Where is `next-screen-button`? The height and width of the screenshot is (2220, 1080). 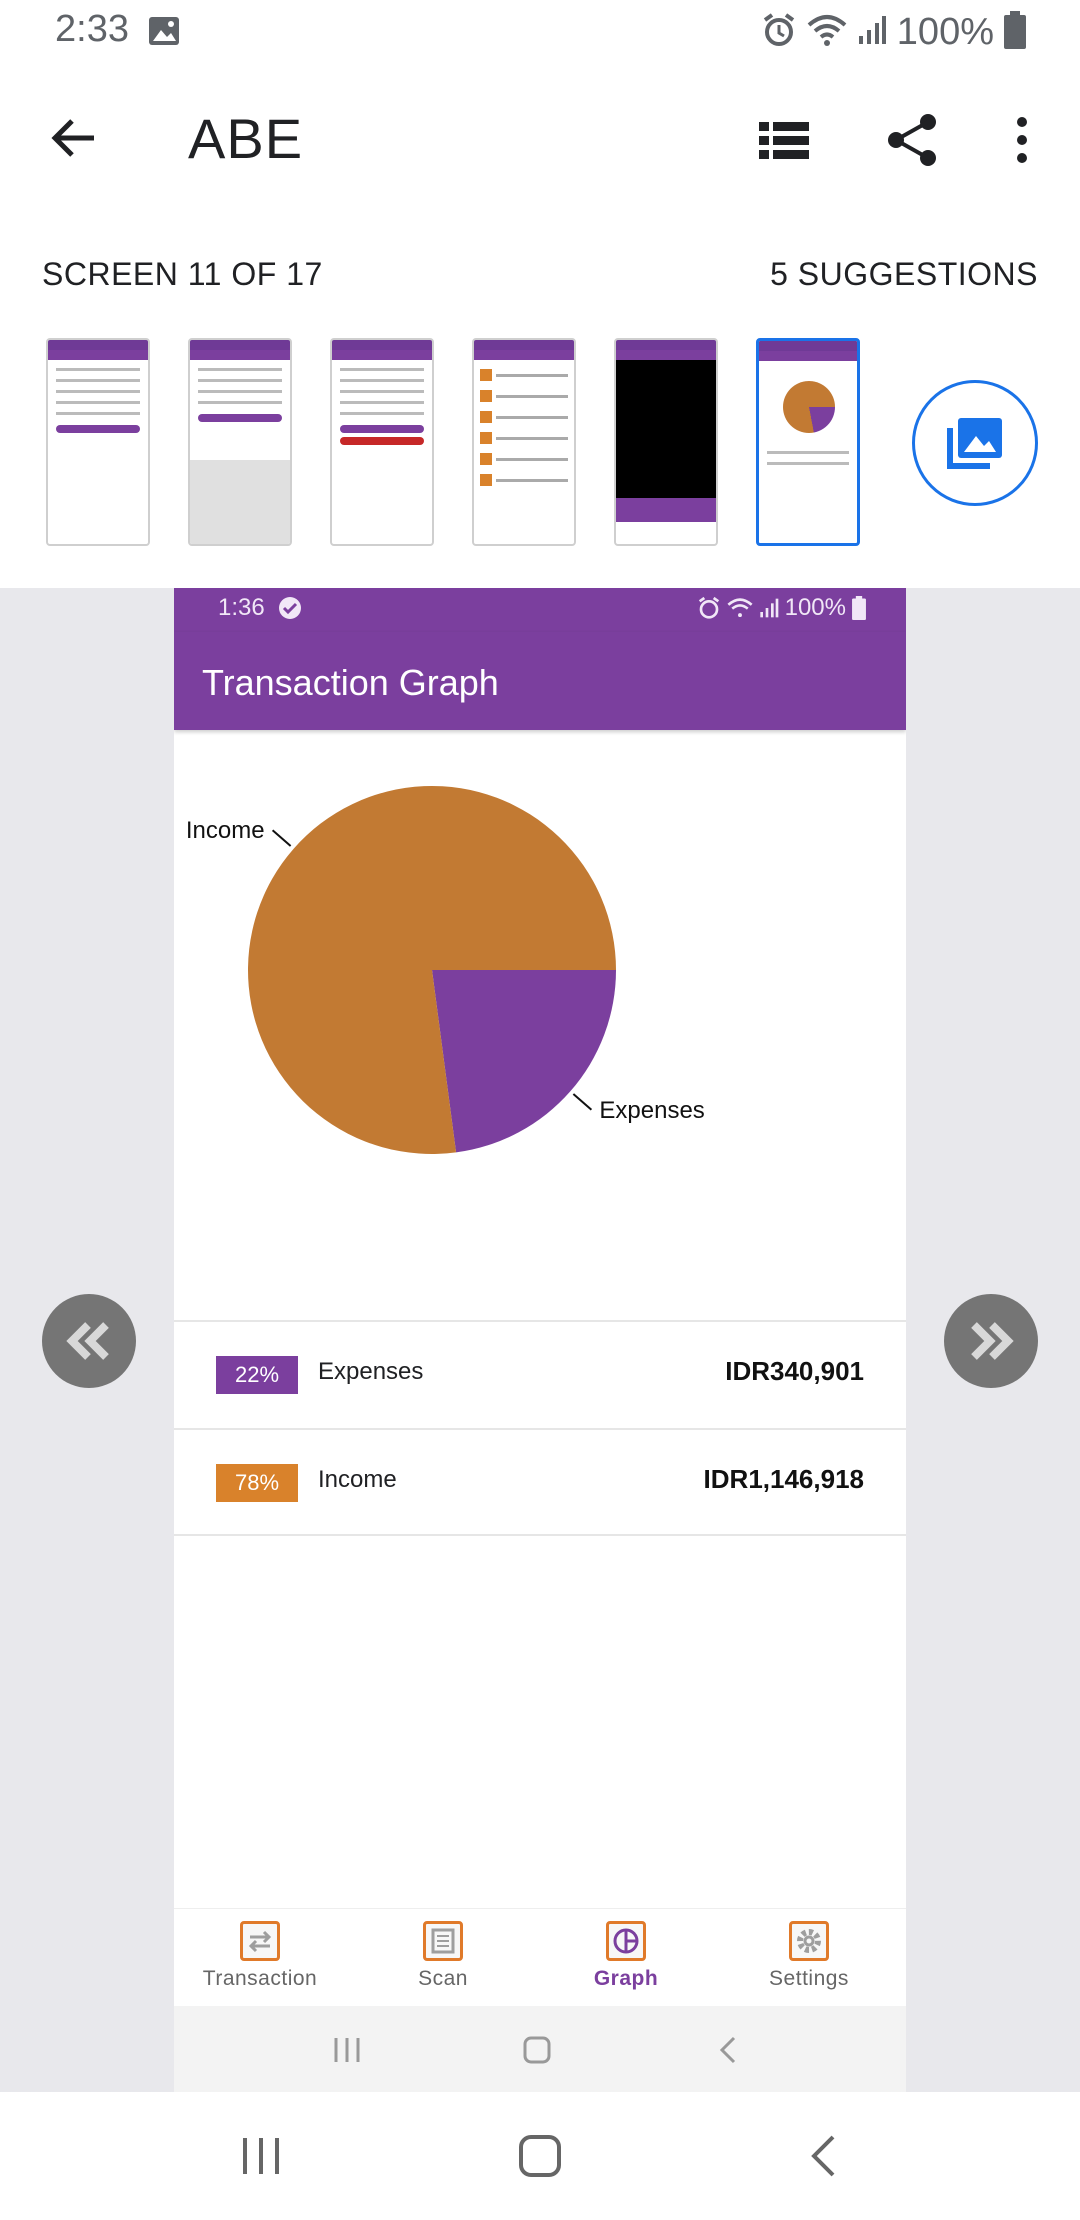
next-screen-button is located at coordinates (991, 1341).